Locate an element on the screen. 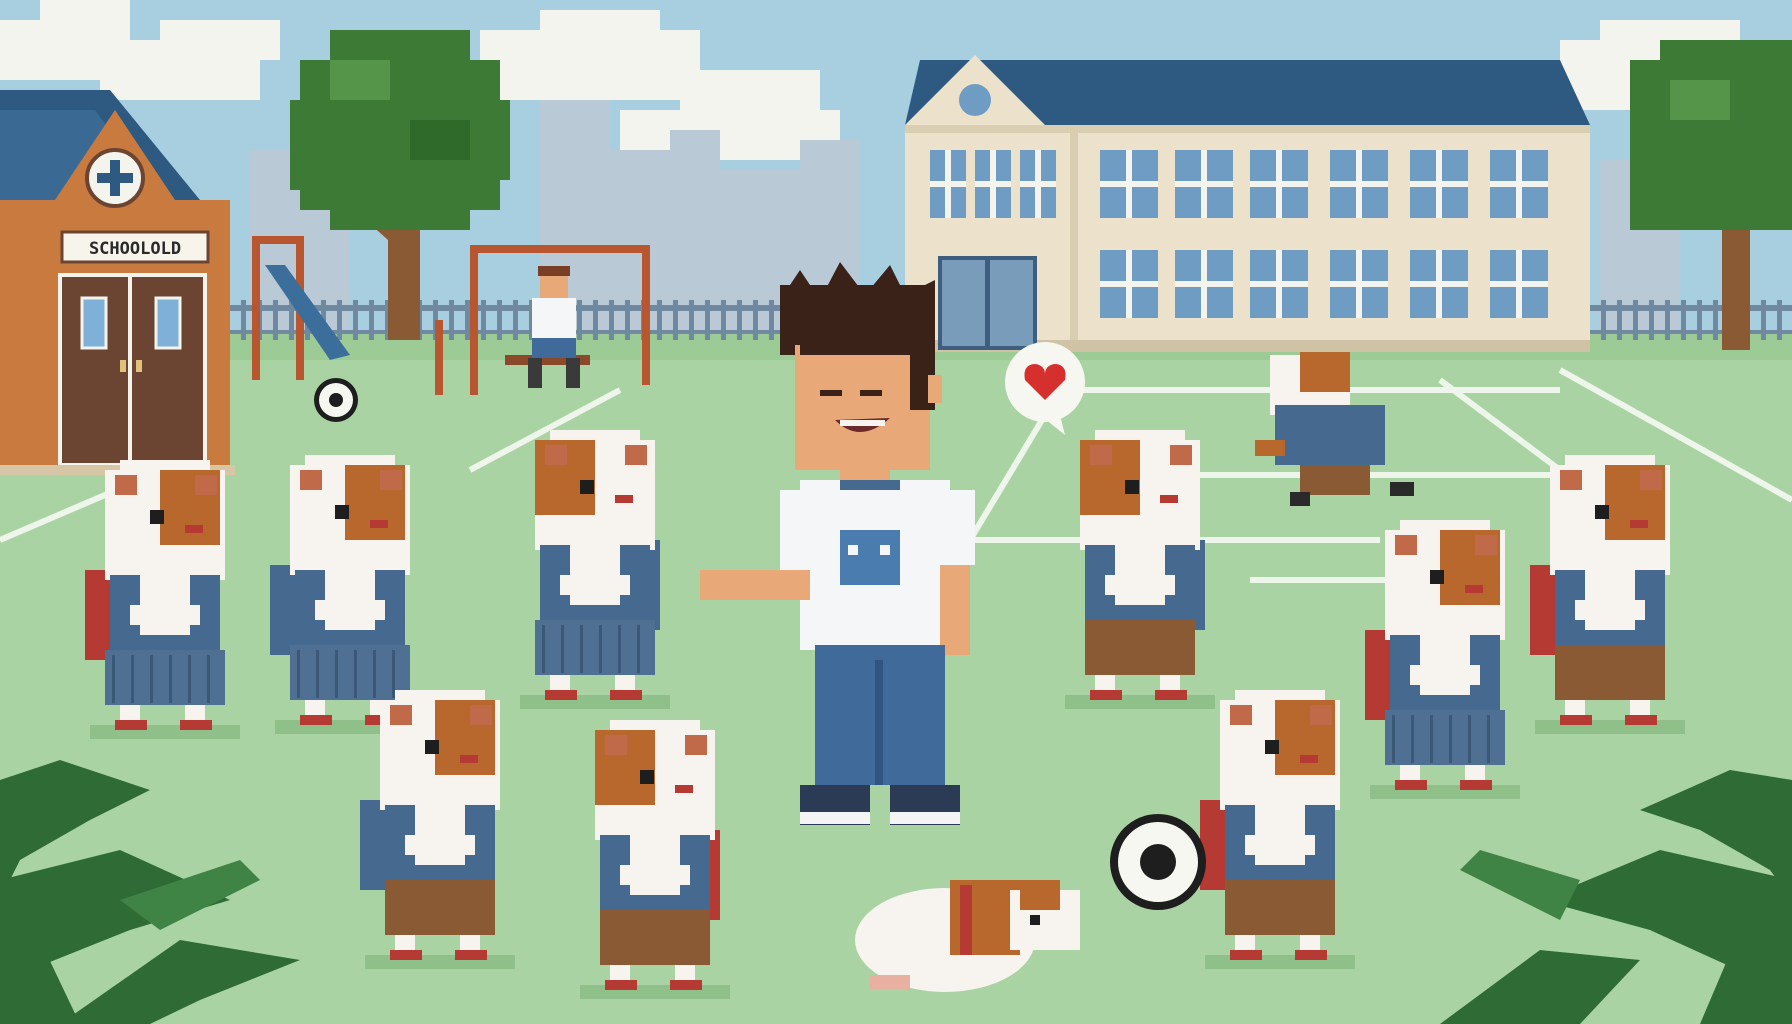  boy-face is located at coordinates (862, 407).